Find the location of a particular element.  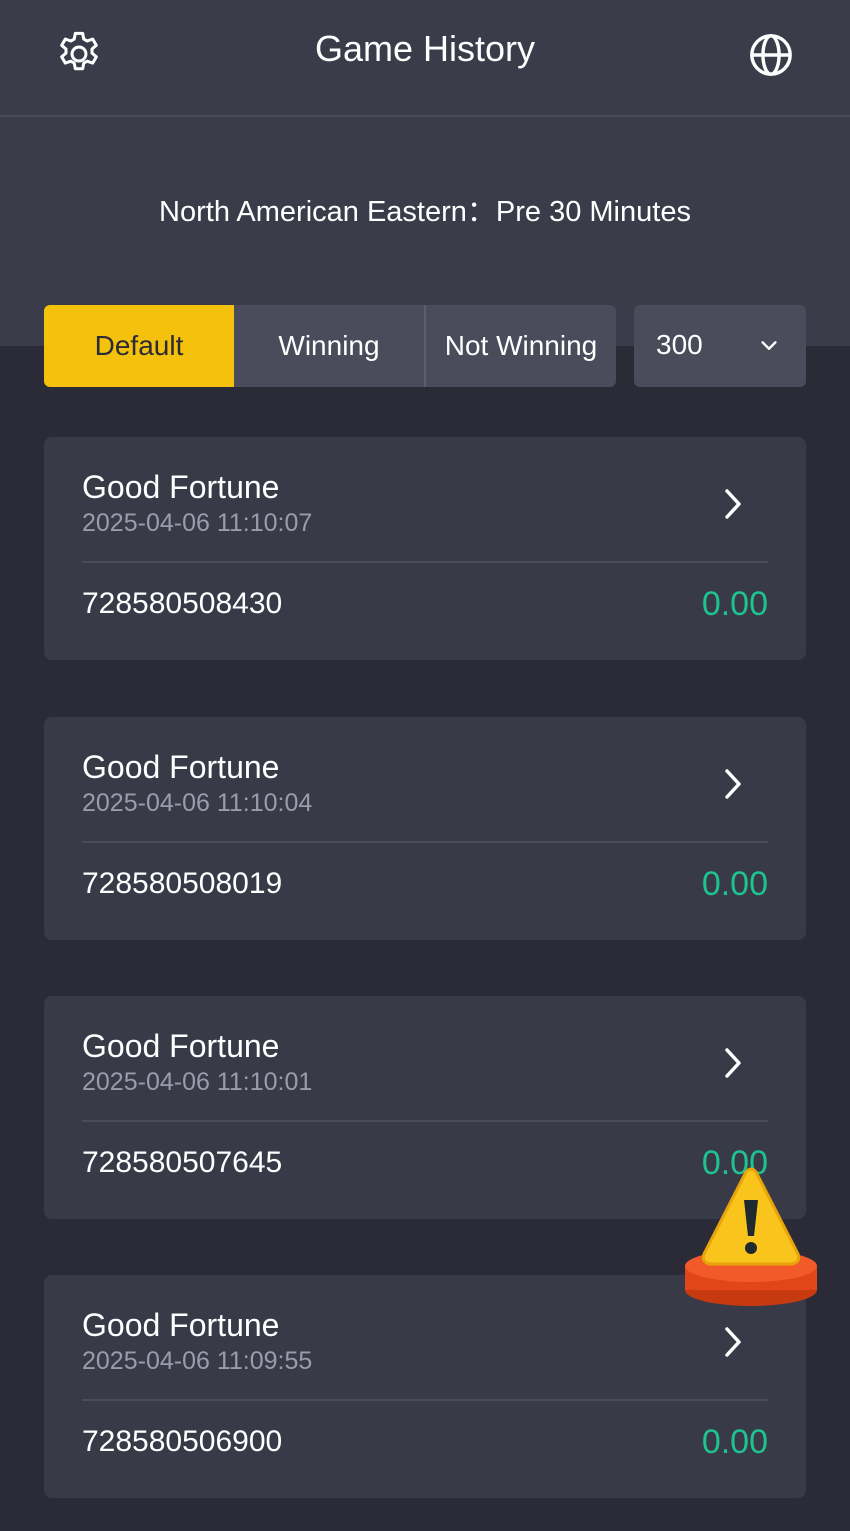

game-time: 2025-04-06 11:09:55 is located at coordinates (197, 1361).